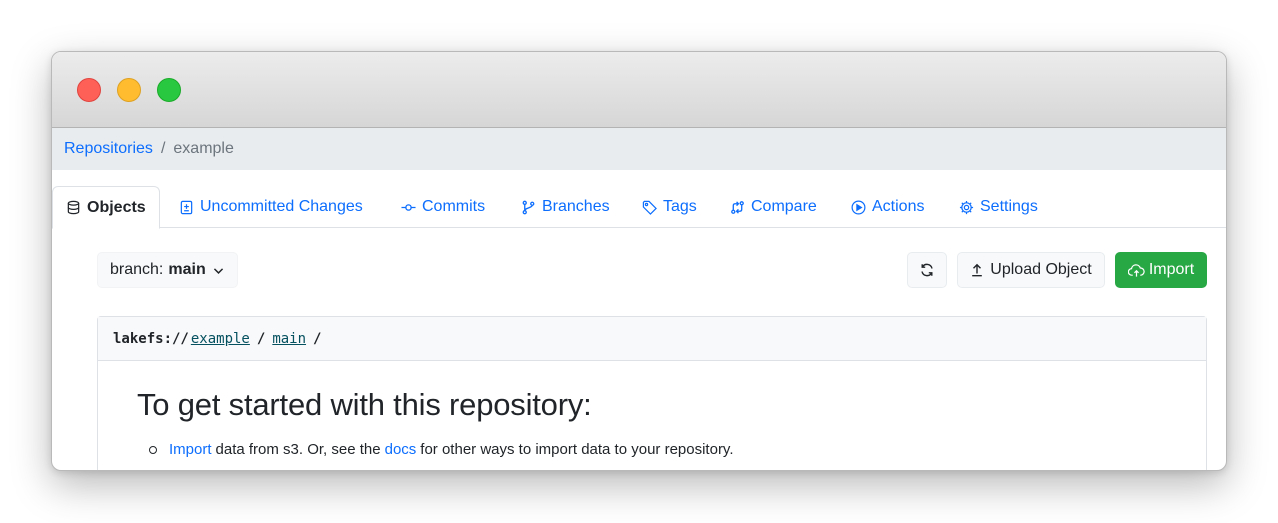 This screenshot has height=523, width=1278. I want to click on upload-icon, so click(977, 270).